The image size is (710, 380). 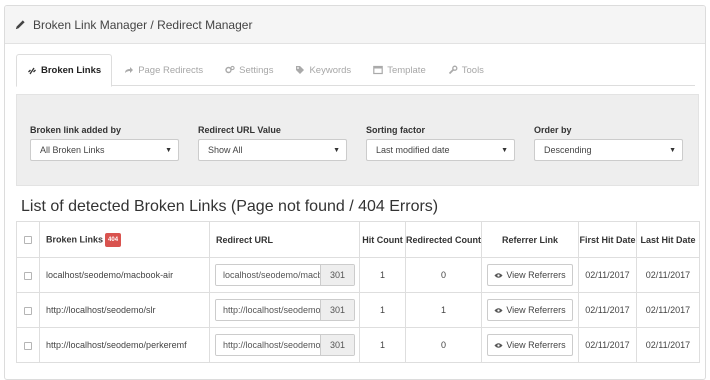 What do you see at coordinates (76, 130) in the screenshot?
I see `filter-label: Broken link added by` at bounding box center [76, 130].